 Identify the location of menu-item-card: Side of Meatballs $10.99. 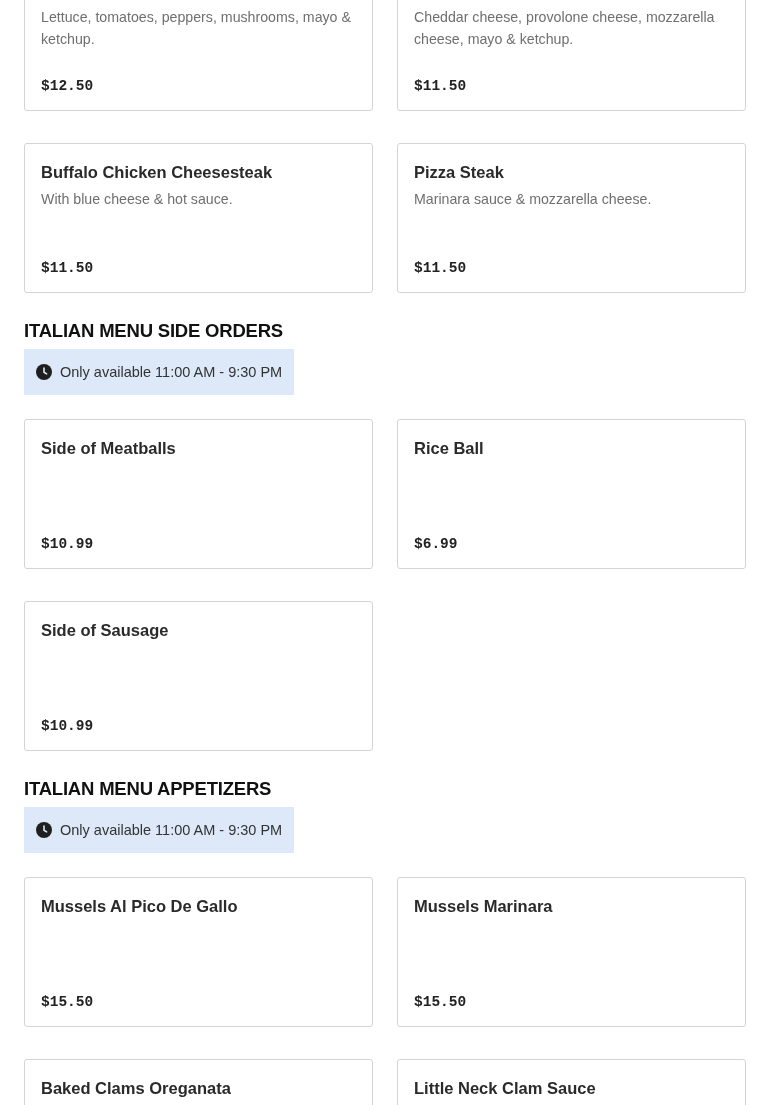
(198, 494).